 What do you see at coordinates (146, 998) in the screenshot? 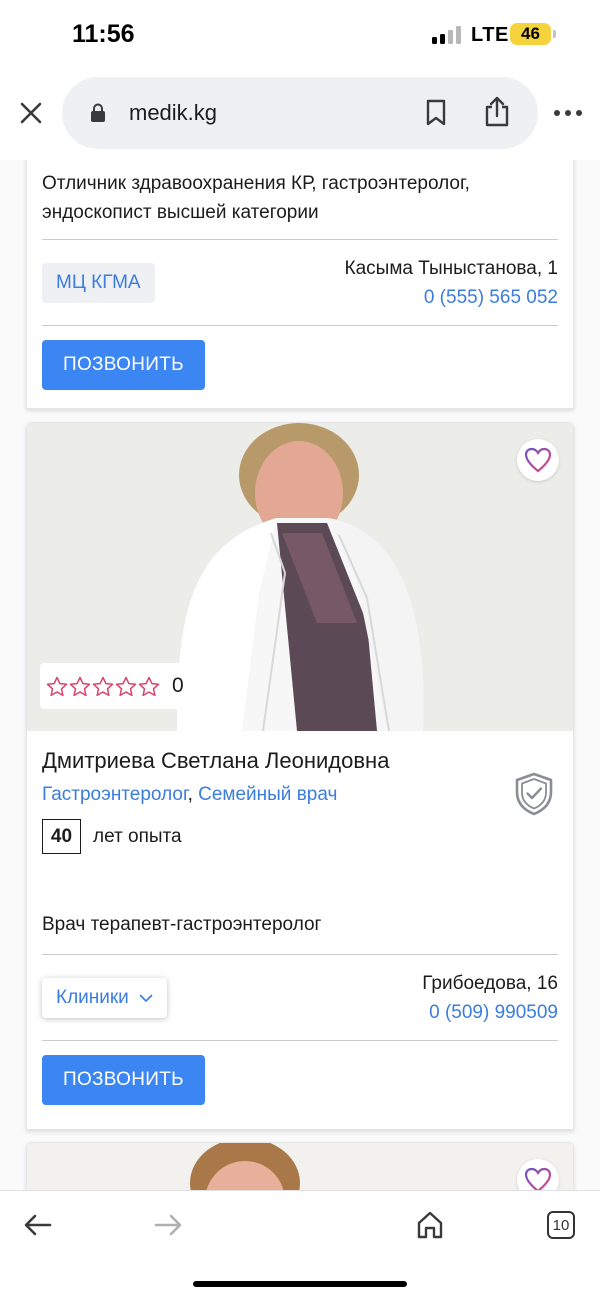
I see `chevron-down-icon` at bounding box center [146, 998].